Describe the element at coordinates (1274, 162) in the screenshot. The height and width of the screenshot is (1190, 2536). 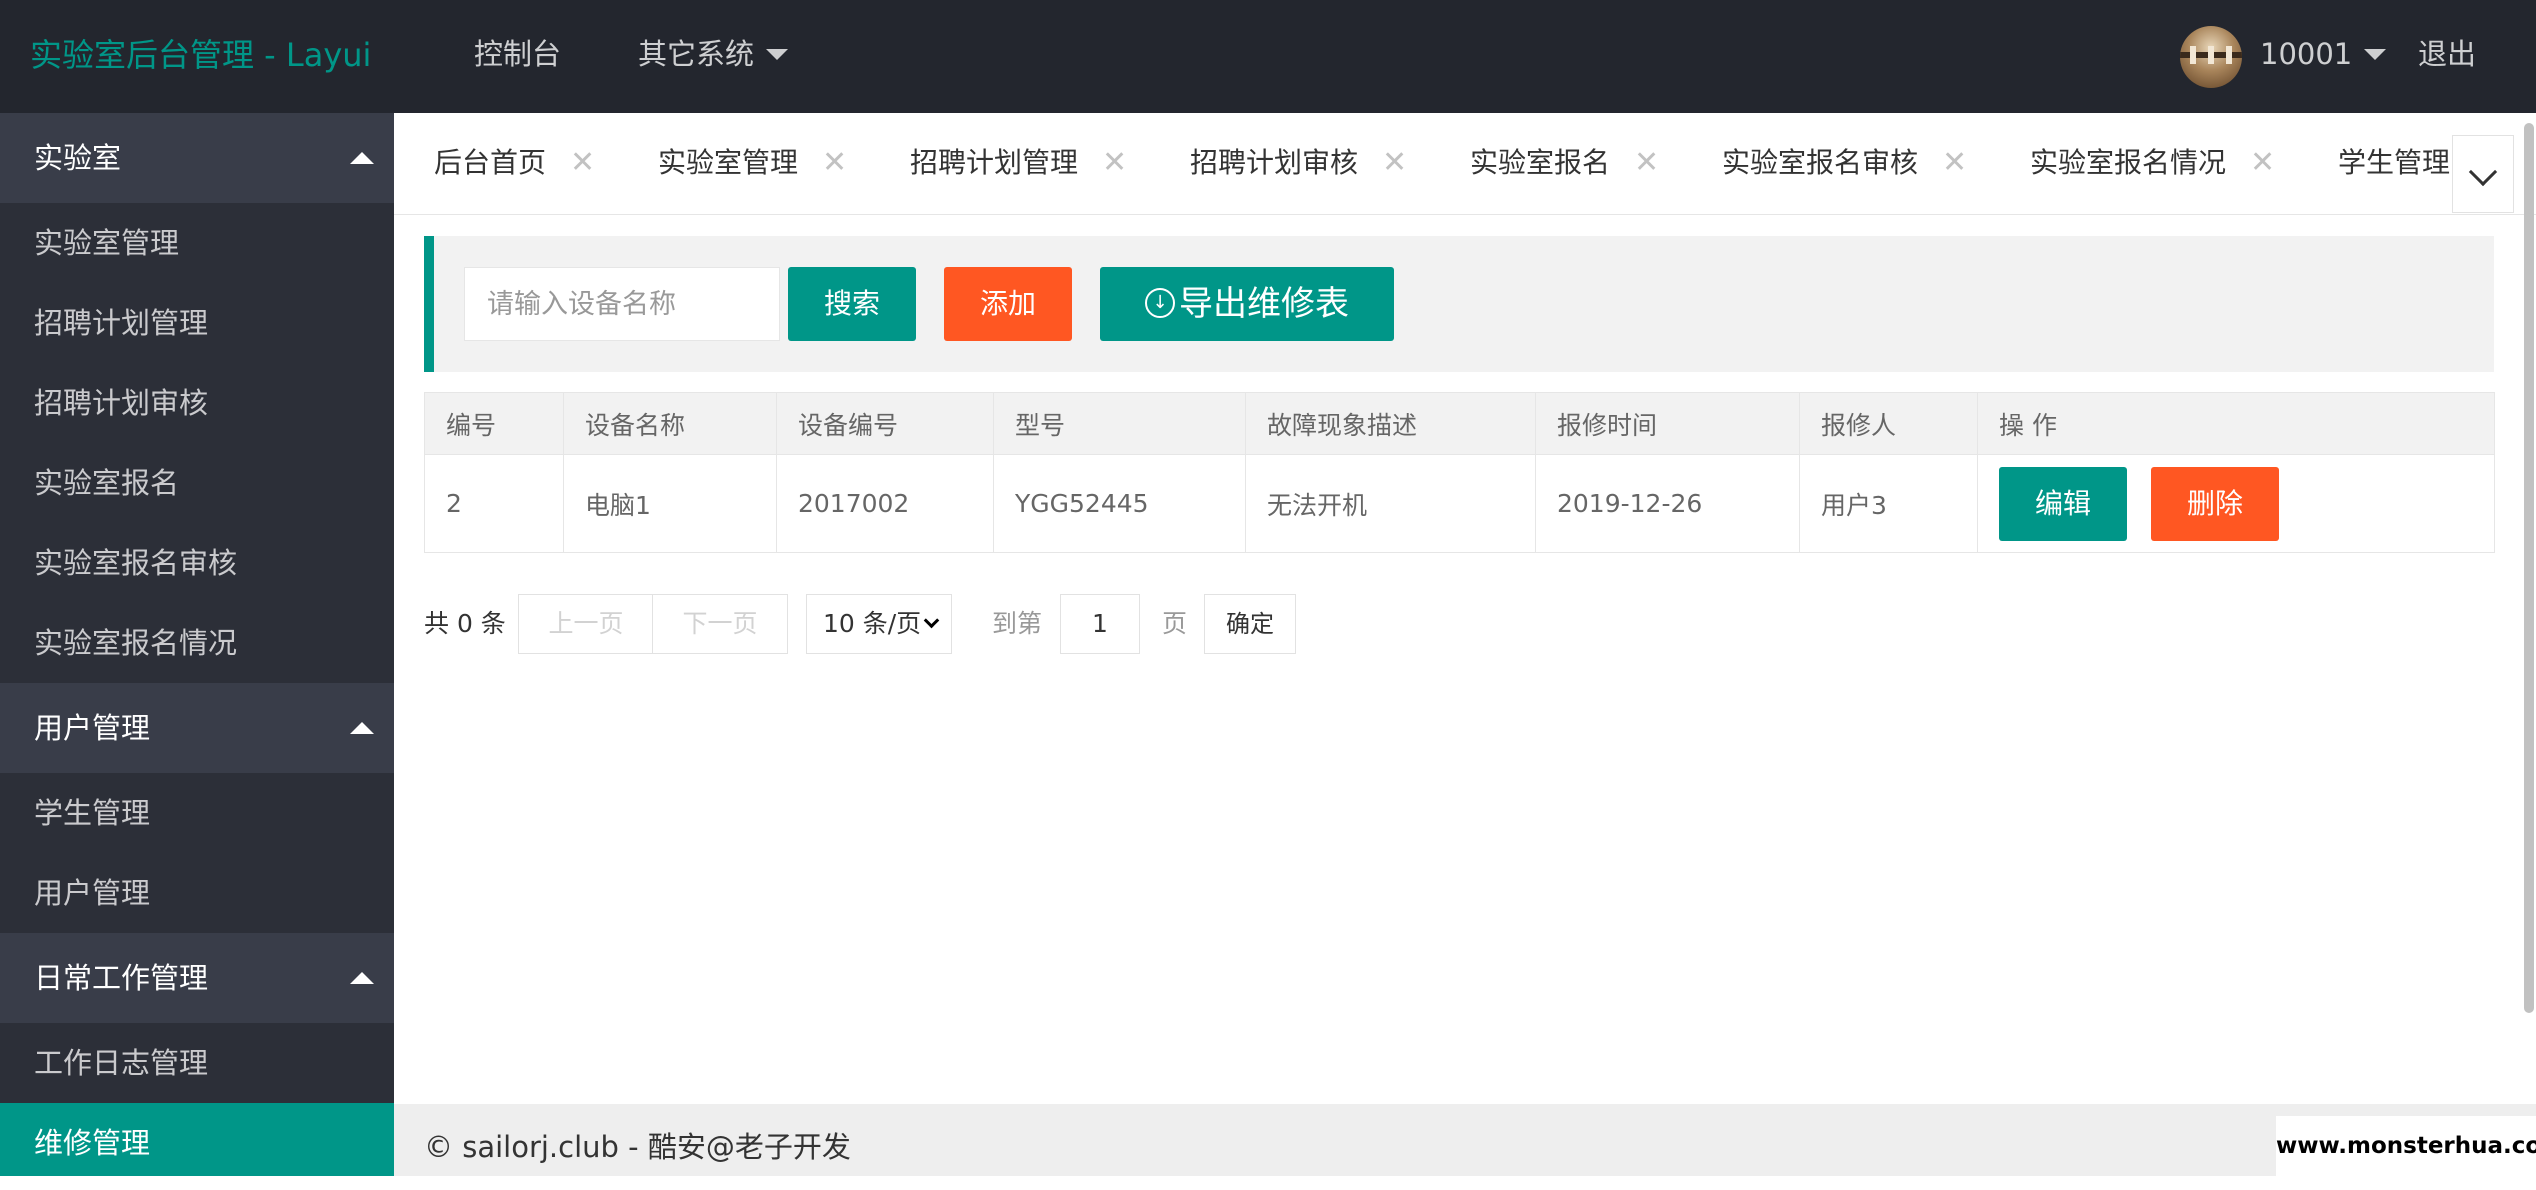
I see `tab-label: 招聘计划审核` at that location.